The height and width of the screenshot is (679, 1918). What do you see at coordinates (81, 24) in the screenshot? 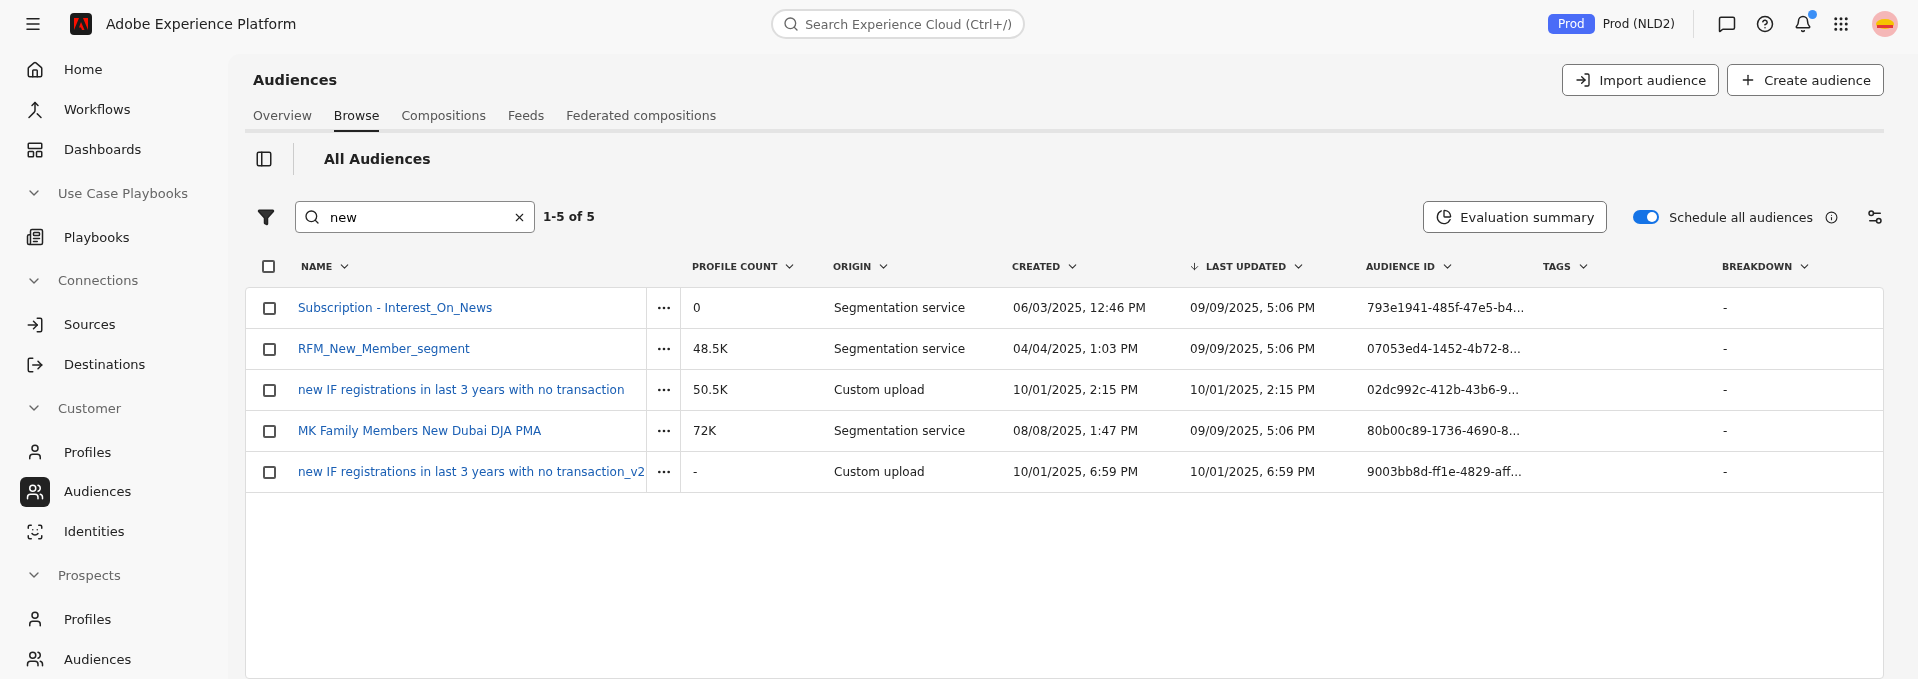
I see `logo-icon` at bounding box center [81, 24].